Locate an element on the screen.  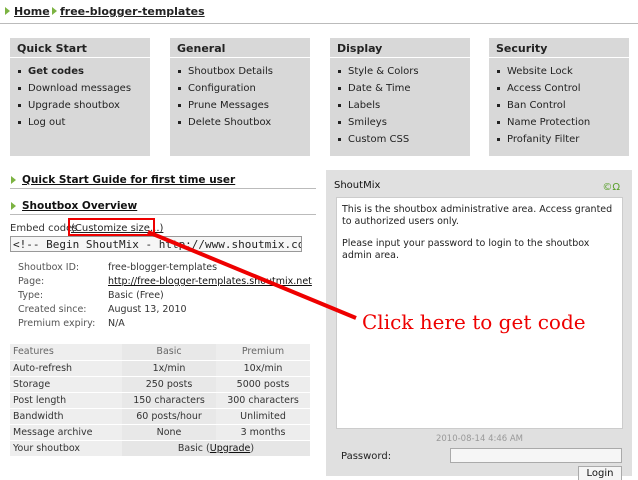
annotation-callout: Click here to get code is located at coordinates (474, 322).